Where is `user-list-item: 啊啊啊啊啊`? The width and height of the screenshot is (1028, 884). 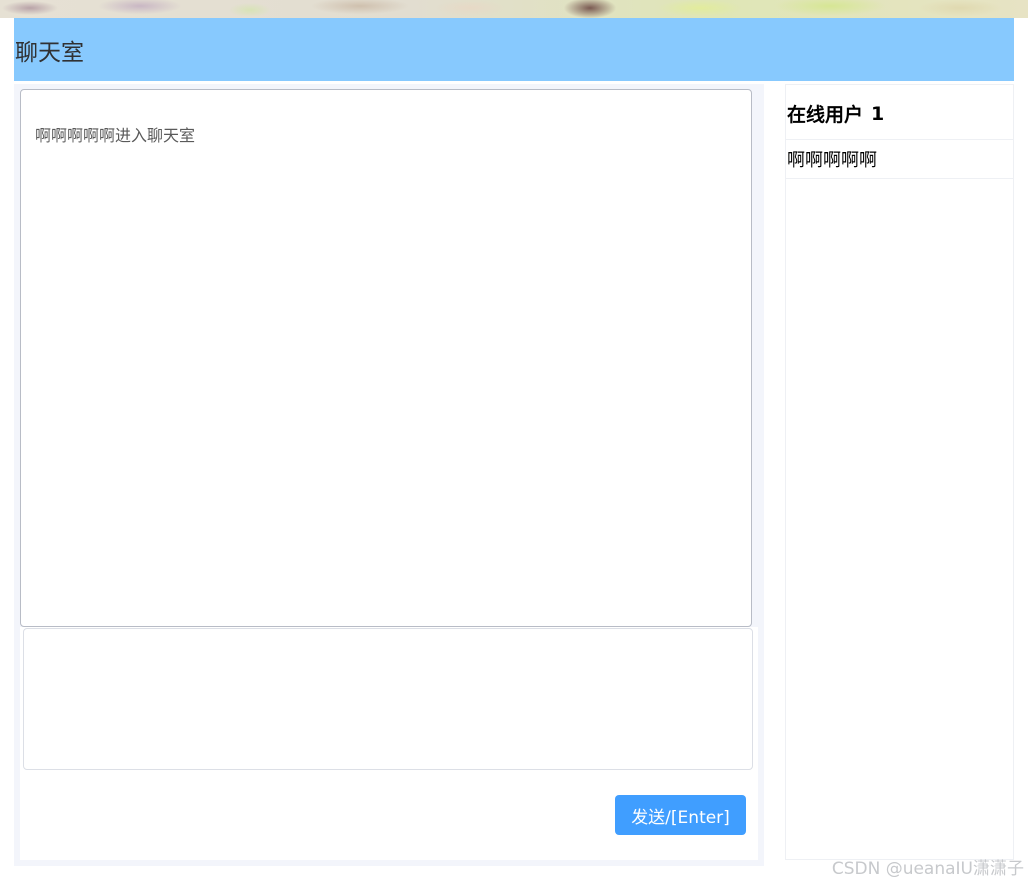
user-list-item: 啊啊啊啊啊 is located at coordinates (899, 159).